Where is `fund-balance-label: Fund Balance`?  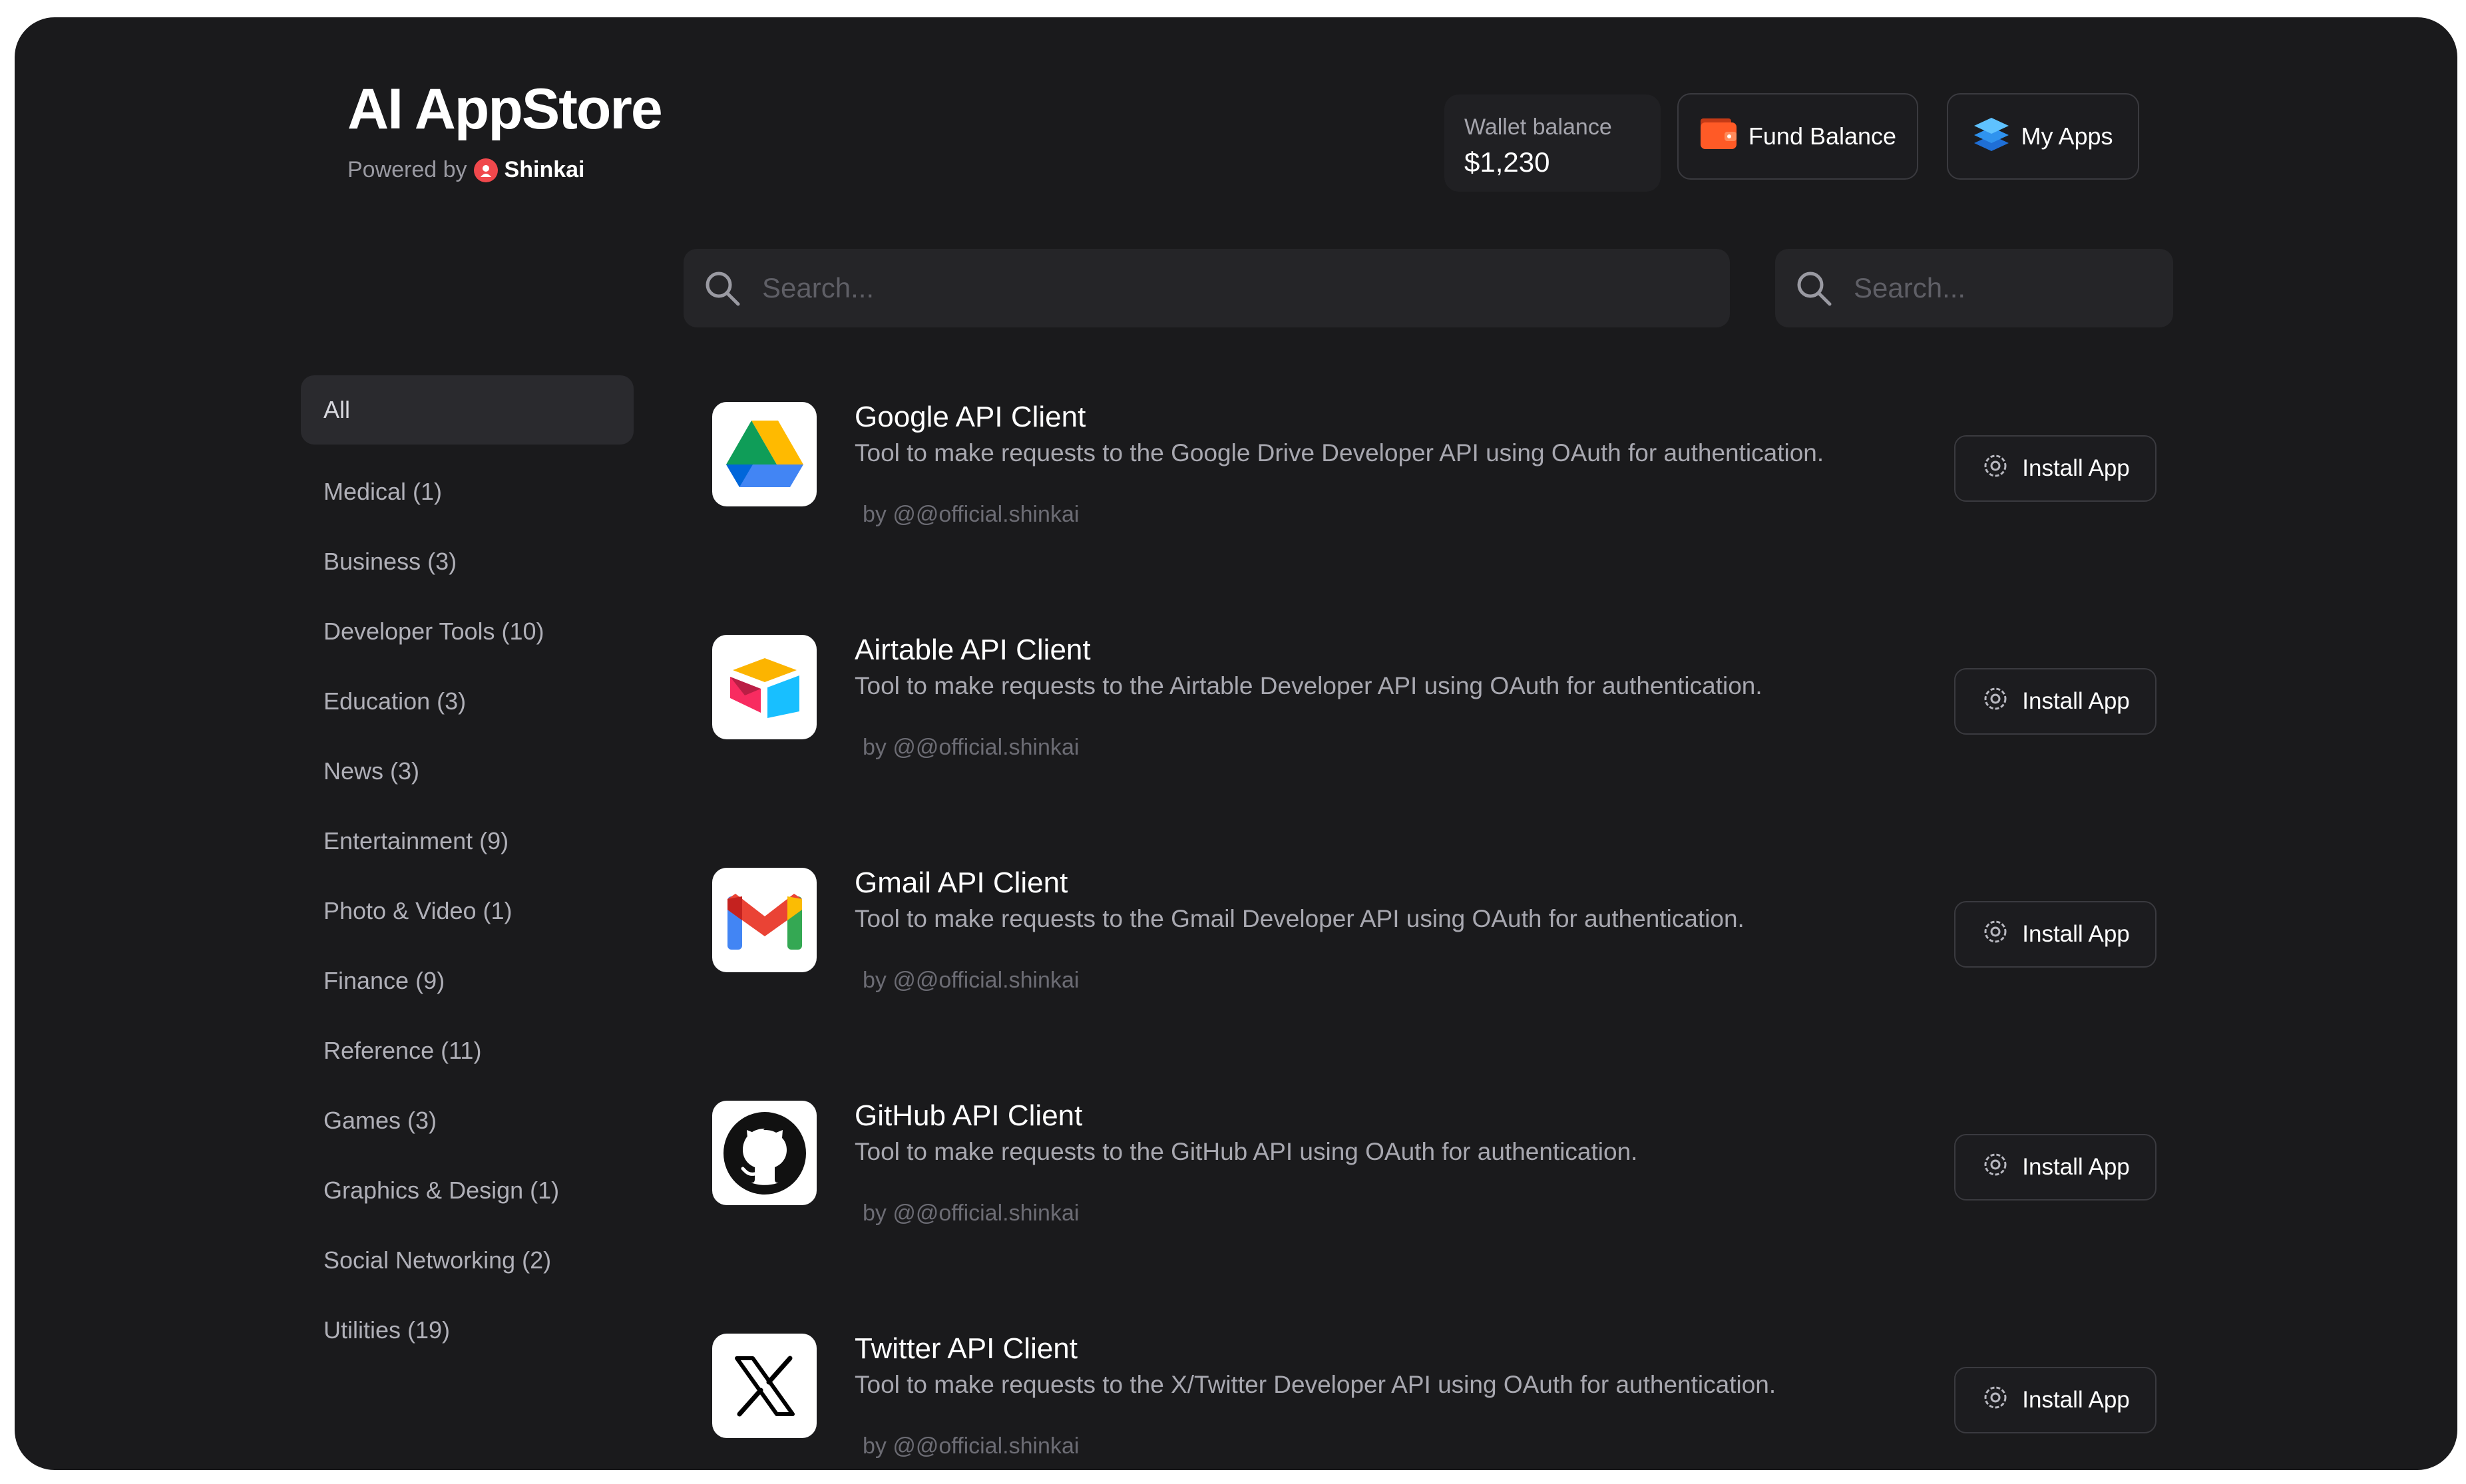 fund-balance-label: Fund Balance is located at coordinates (1823, 136).